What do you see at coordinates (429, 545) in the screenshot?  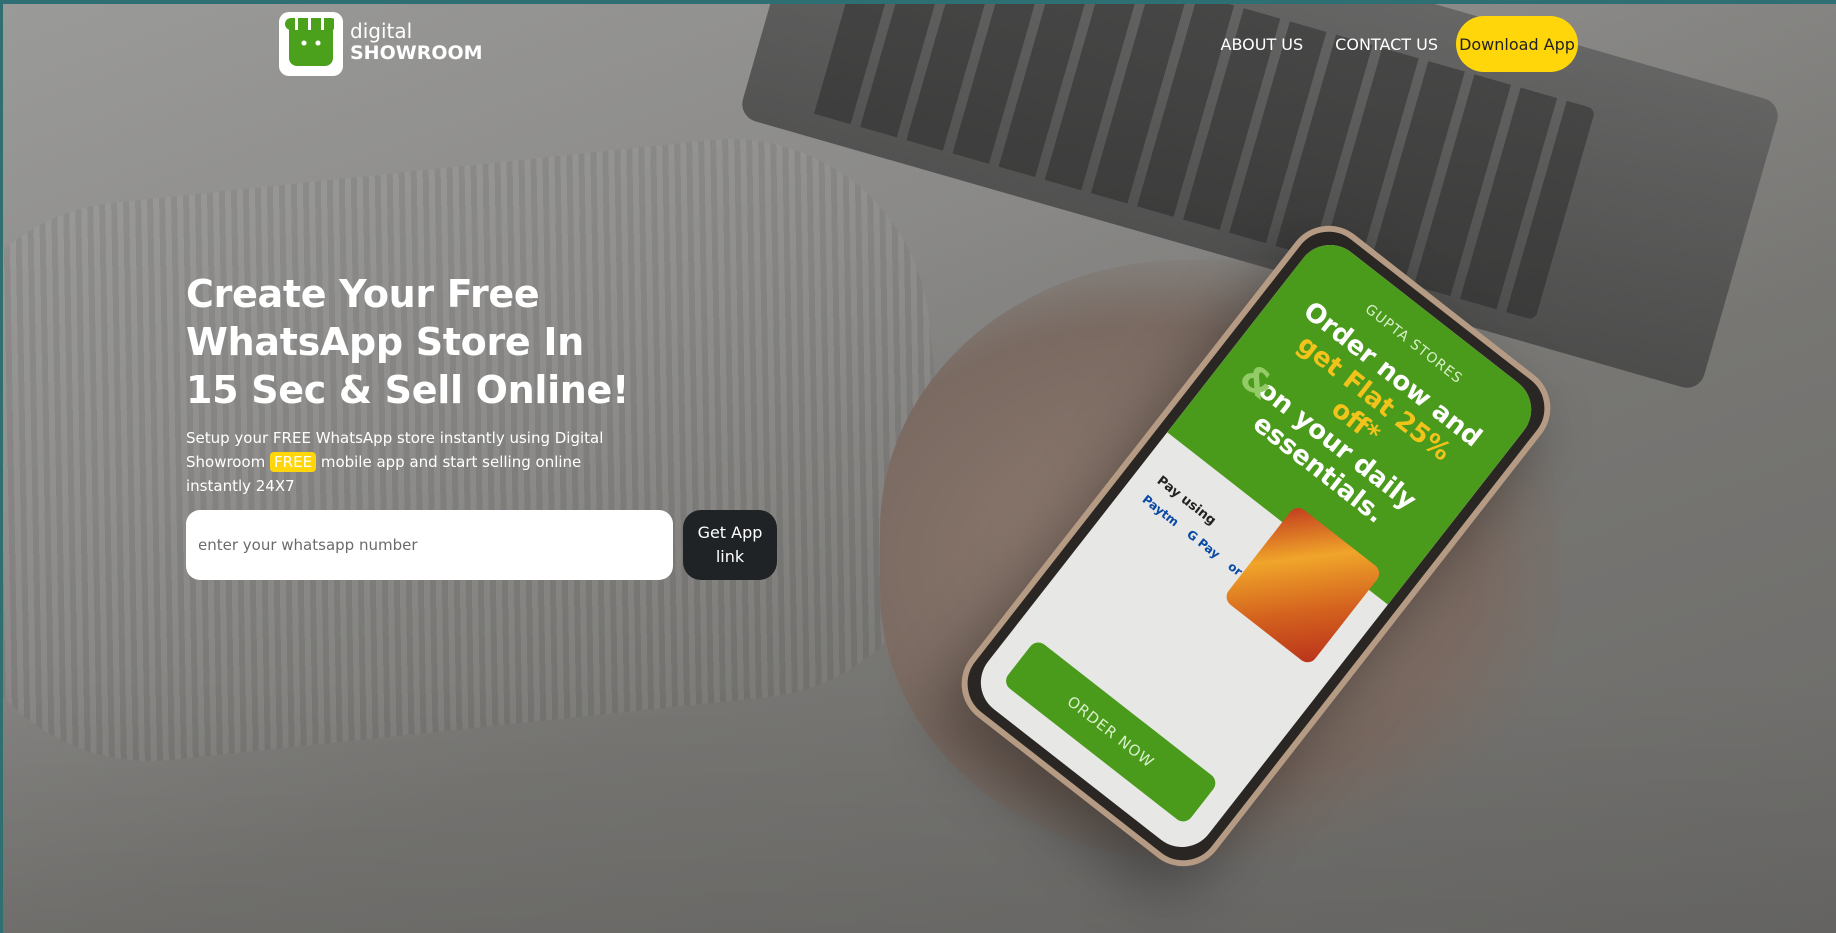 I see `whatsapp-number-input` at bounding box center [429, 545].